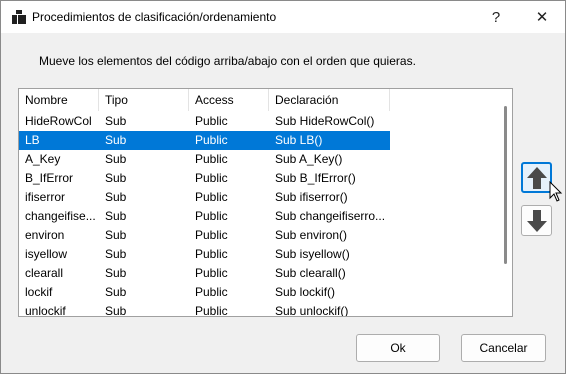 This screenshot has height=374, width=566. I want to click on column-header-type: Tipo, so click(144, 100).